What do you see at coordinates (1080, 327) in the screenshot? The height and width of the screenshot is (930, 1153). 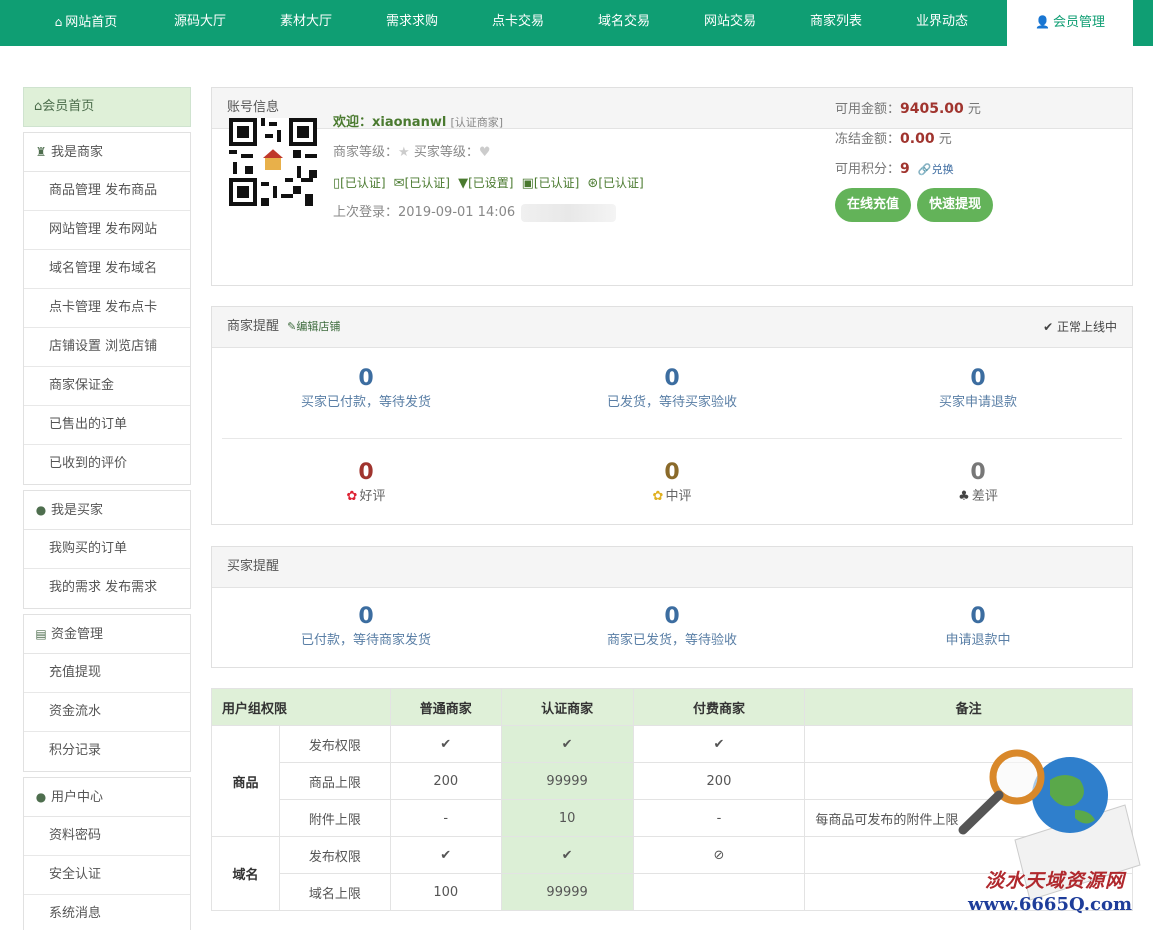 I see `status-text: ✔ 正常上线中` at bounding box center [1080, 327].